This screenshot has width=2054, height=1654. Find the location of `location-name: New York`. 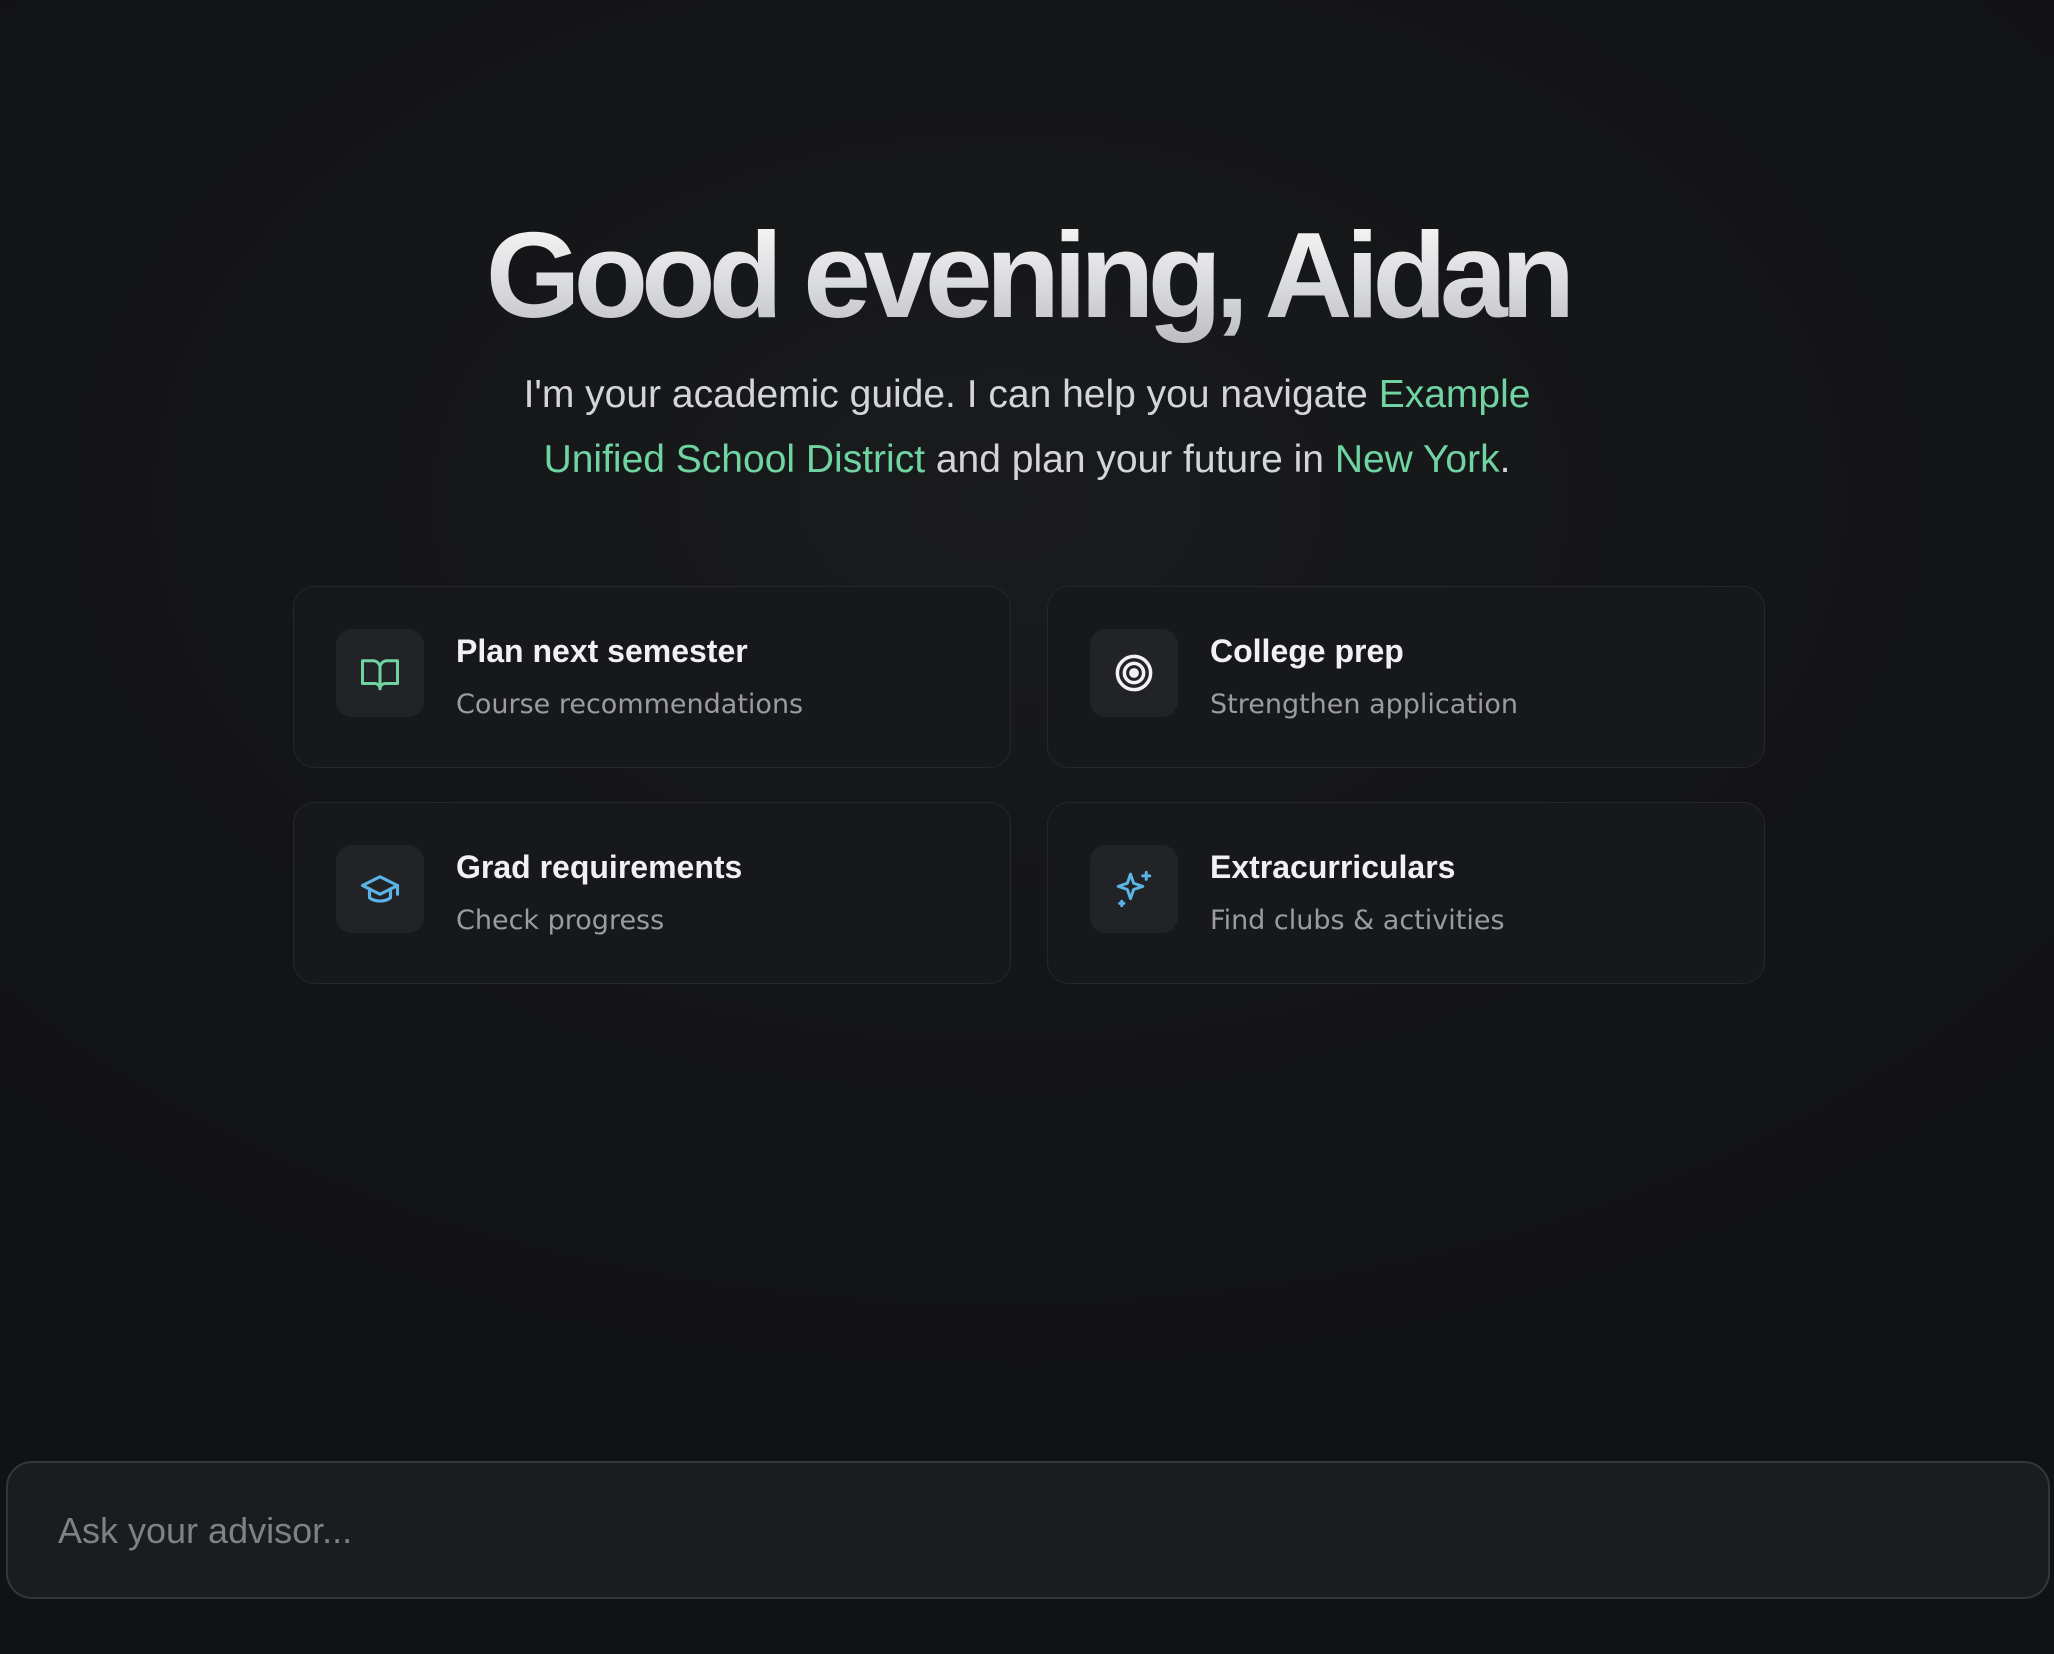

location-name: New York is located at coordinates (1417, 459).